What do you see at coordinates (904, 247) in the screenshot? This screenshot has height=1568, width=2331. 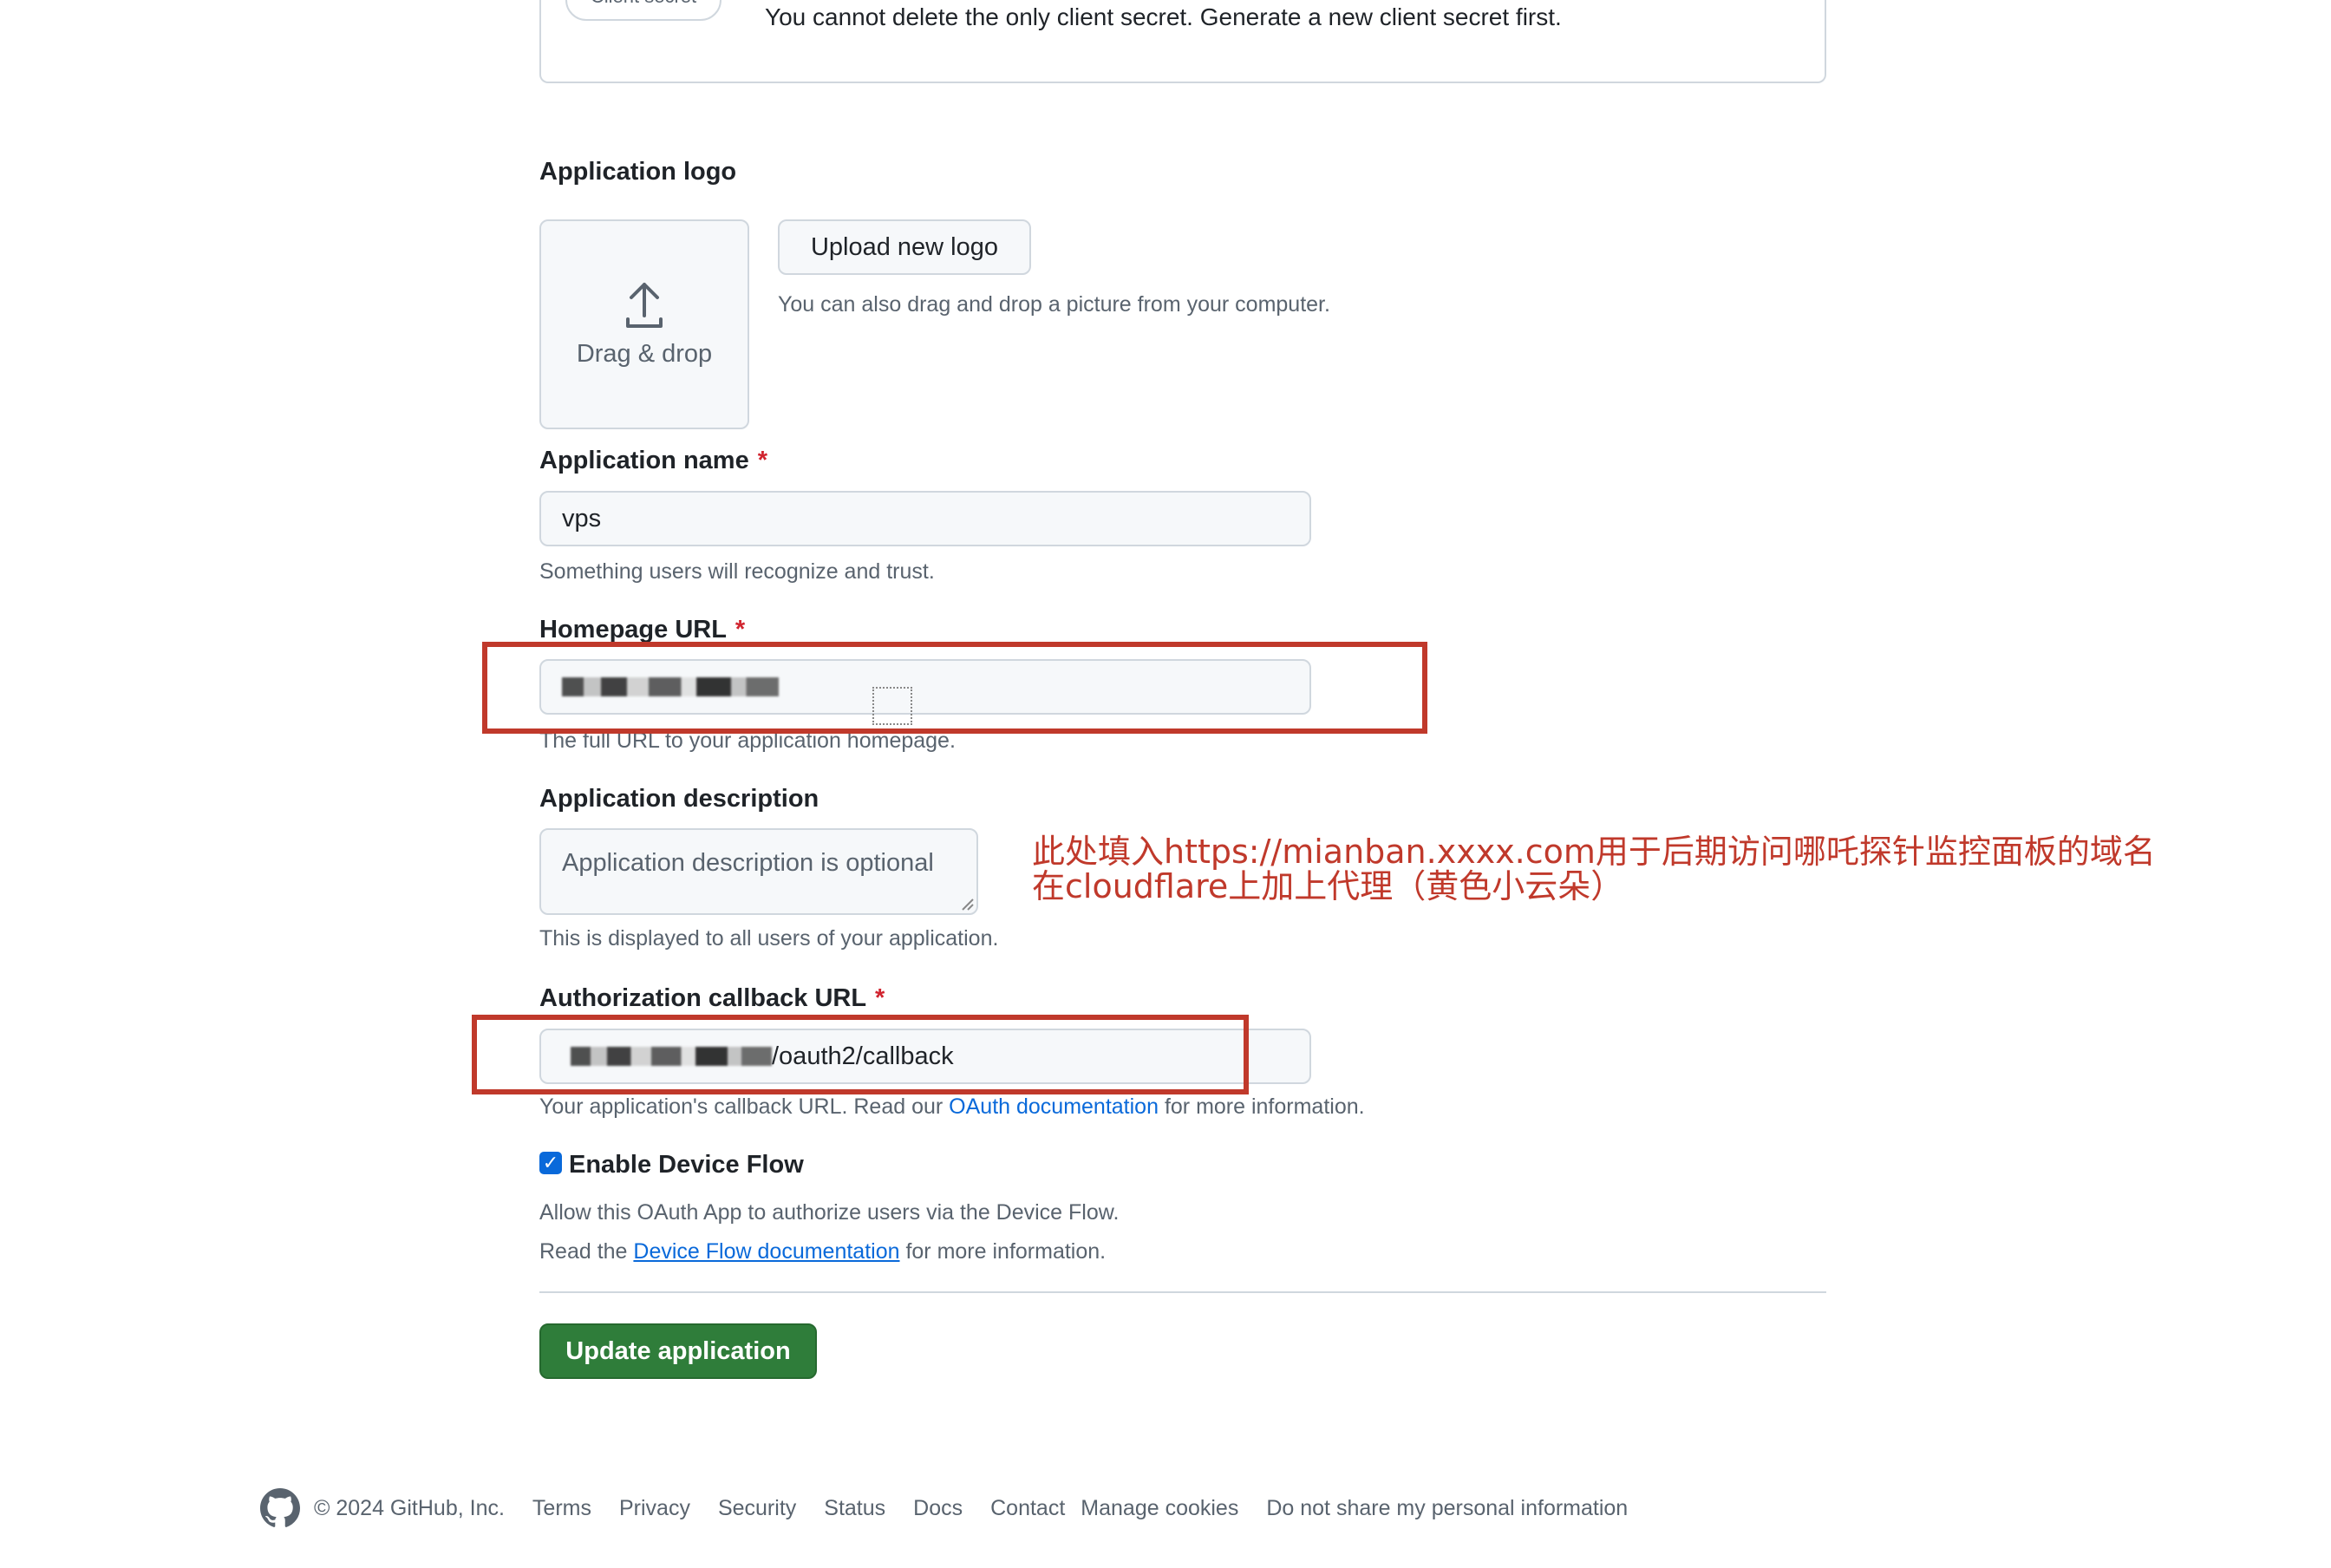 I see `upload-logo-button: Upload new logo` at bounding box center [904, 247].